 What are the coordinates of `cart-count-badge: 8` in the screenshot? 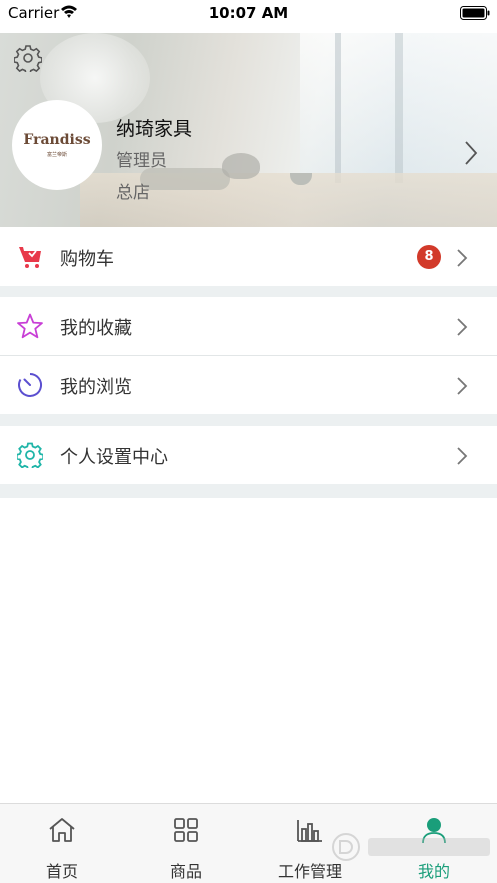 It's located at (429, 257).